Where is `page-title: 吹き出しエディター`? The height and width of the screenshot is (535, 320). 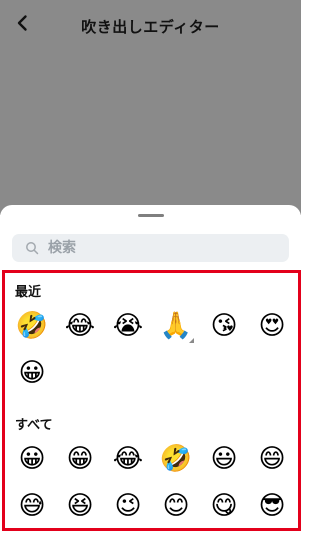
page-title: 吹き出しエディター is located at coordinates (150, 27).